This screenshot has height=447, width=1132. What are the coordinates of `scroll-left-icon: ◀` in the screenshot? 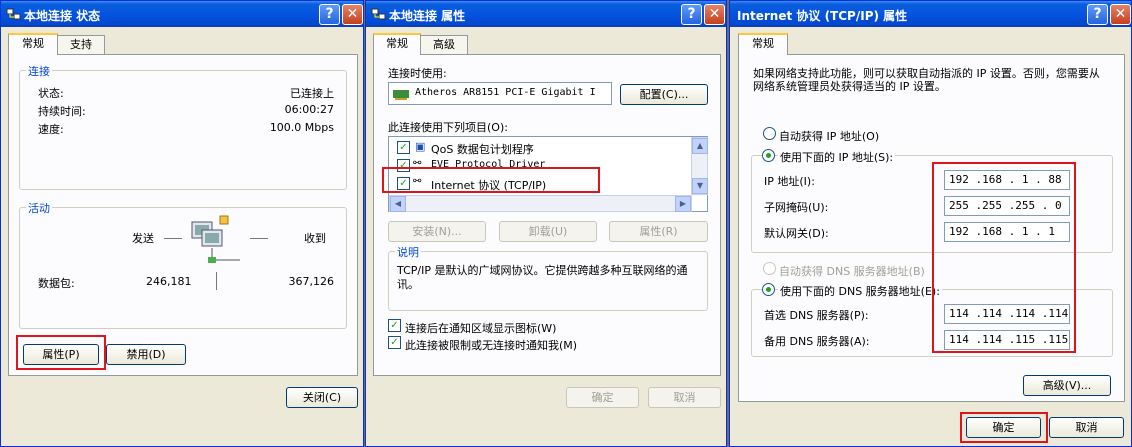 It's located at (398, 204).